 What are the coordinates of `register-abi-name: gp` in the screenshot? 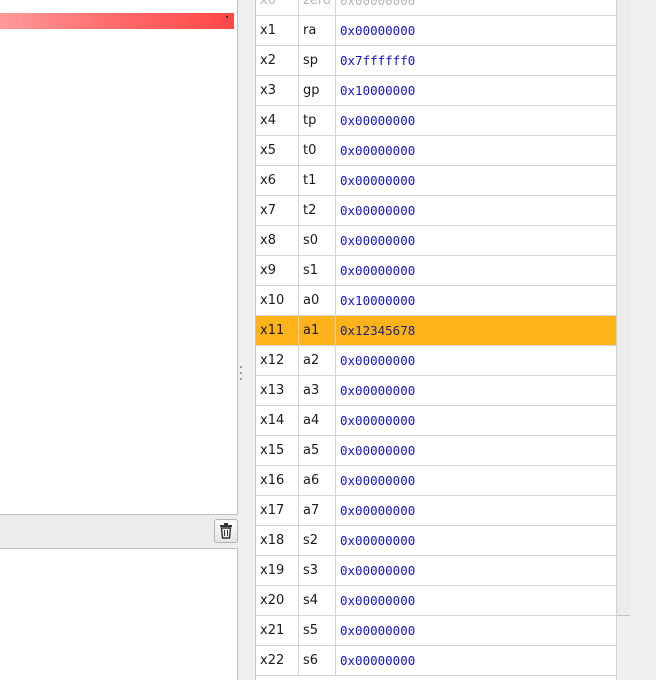 It's located at (317, 90).